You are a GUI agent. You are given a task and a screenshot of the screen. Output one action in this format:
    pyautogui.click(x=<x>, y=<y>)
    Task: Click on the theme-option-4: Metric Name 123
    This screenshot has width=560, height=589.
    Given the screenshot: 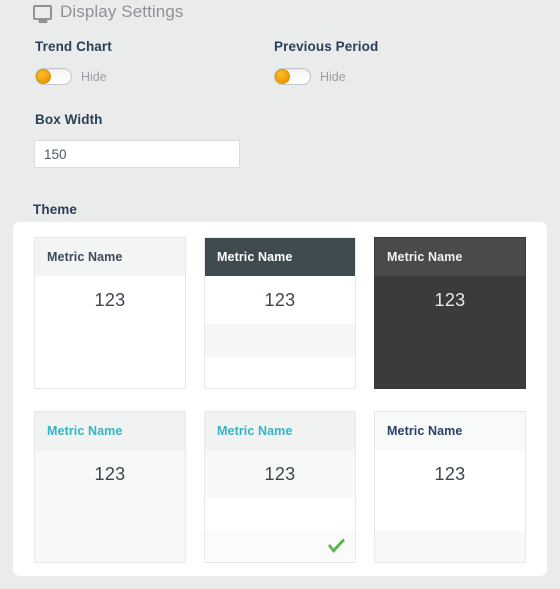 What is the action you would take?
    pyautogui.click(x=110, y=487)
    